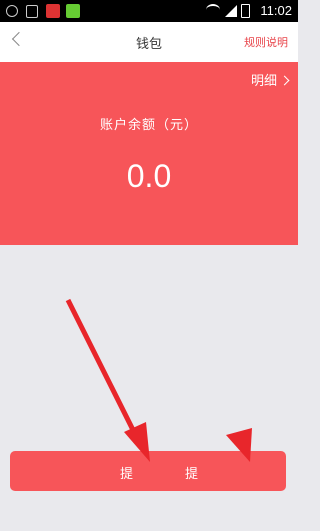 This screenshot has width=320, height=531. Describe the element at coordinates (137, 442) in the screenshot. I see `arrowhead-left-icon` at that location.